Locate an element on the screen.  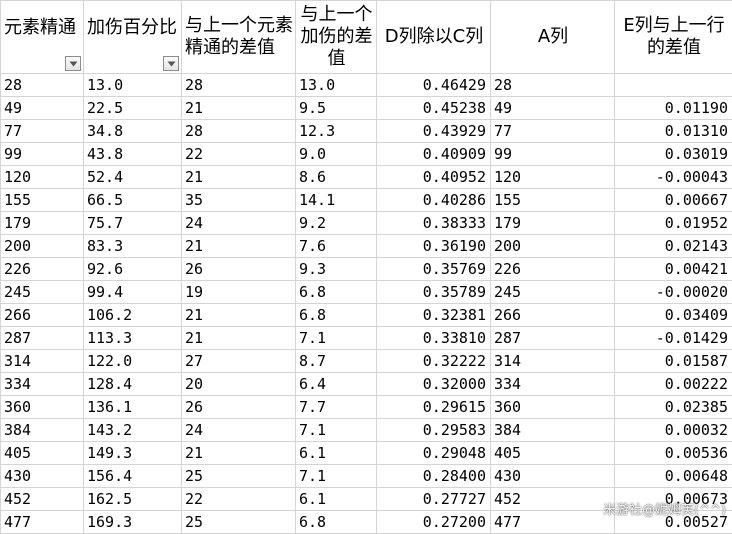
table-cell: 83.3 is located at coordinates (133, 246).